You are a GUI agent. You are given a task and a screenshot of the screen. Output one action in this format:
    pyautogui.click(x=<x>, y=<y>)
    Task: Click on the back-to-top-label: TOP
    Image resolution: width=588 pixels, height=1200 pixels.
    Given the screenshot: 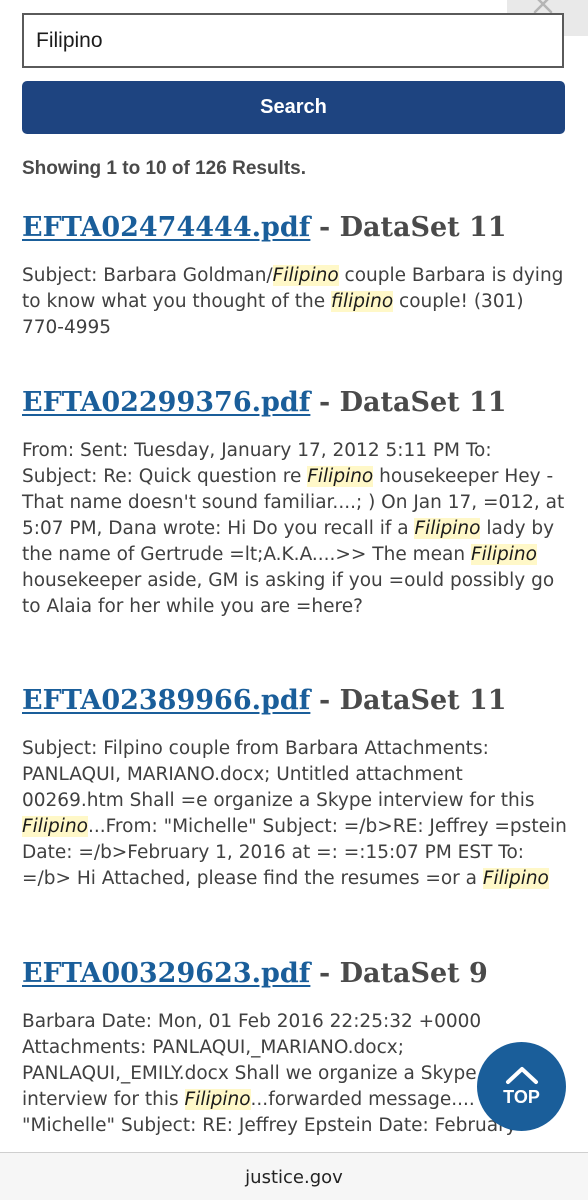 What is the action you would take?
    pyautogui.click(x=521, y=1097)
    